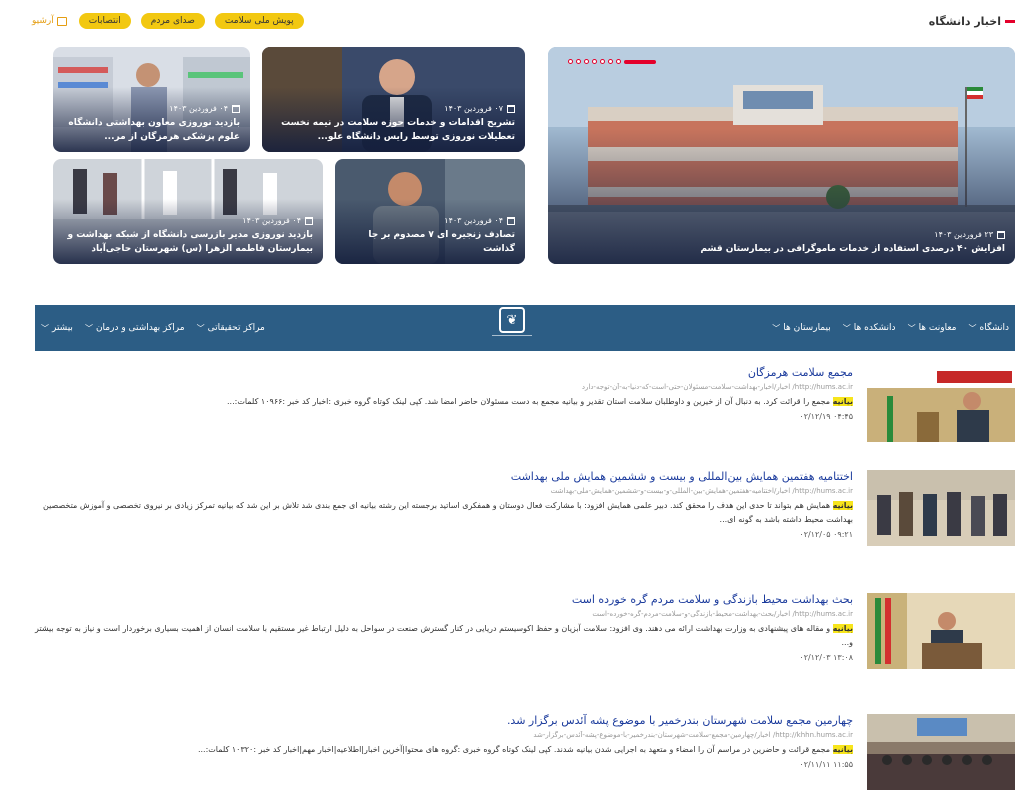 This screenshot has height=793, width=1018. I want to click on tag-row: آرشیو انتصابات صدای مردم پویش ملی سلامت, so click(167, 21).